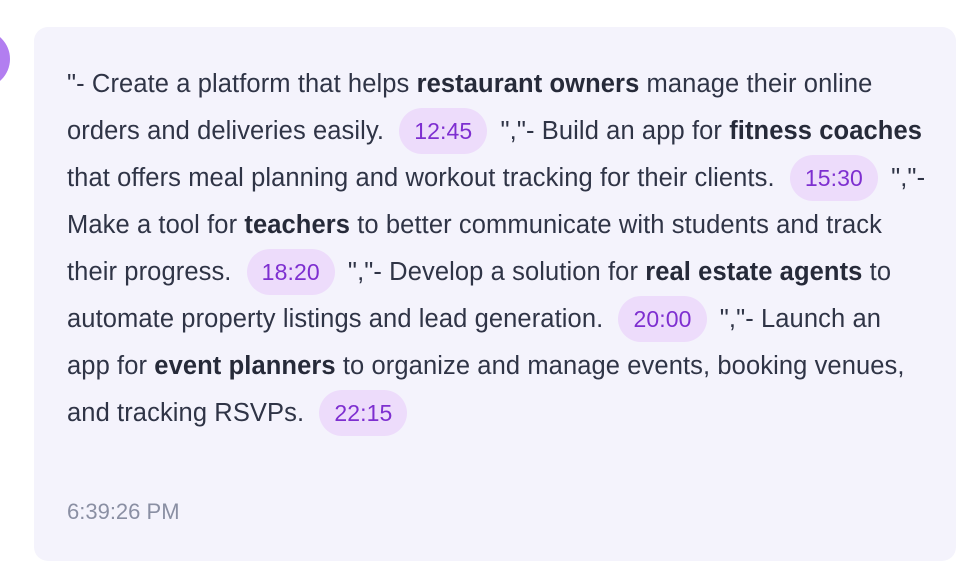 The height and width of the screenshot is (578, 964). I want to click on message-timestamp: 6:39:26 PM, so click(123, 511).